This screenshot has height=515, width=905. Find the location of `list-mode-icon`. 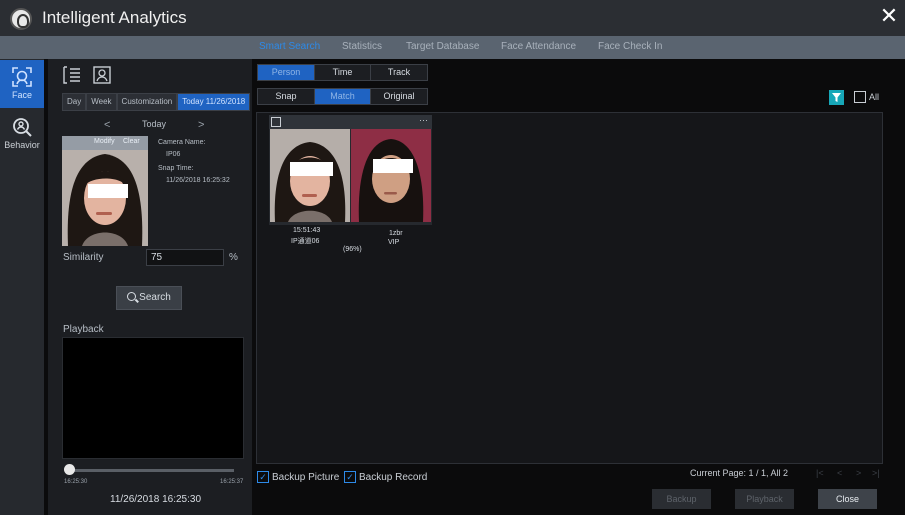

list-mode-icon is located at coordinates (72, 75).